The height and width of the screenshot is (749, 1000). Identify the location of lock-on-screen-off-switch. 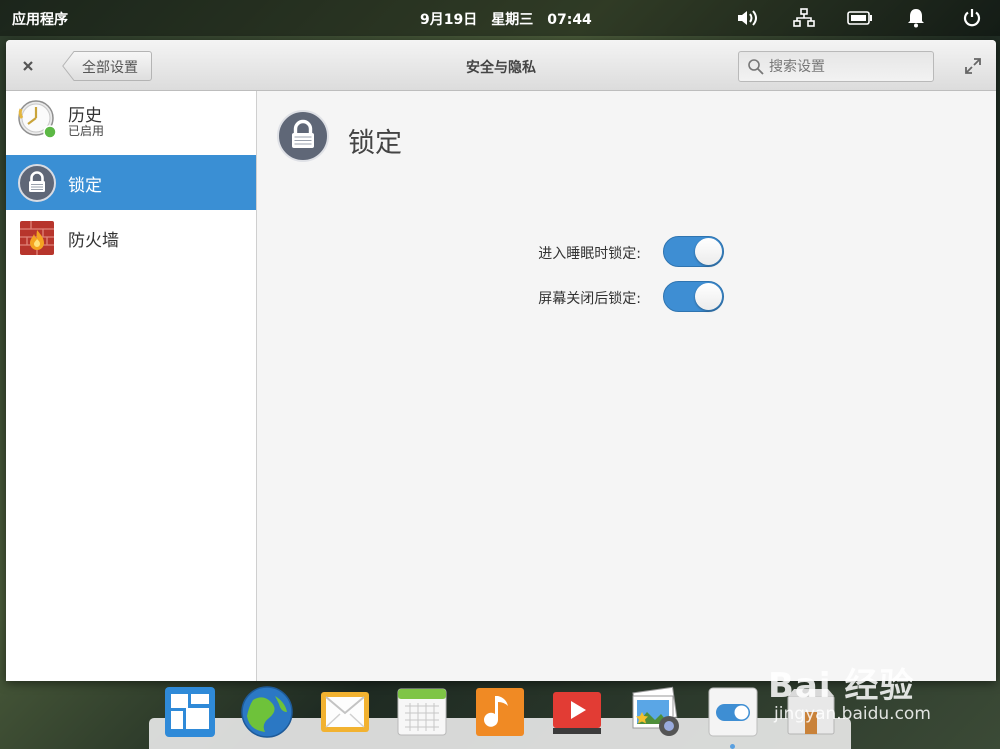
(693, 296).